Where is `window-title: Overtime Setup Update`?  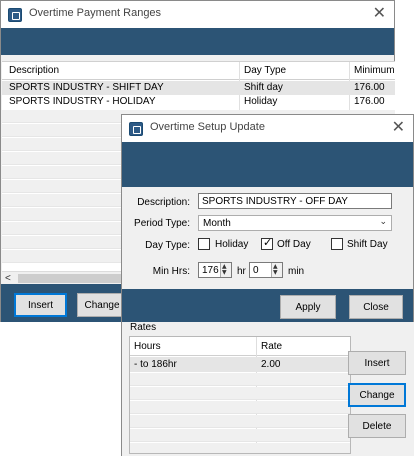 window-title: Overtime Setup Update is located at coordinates (207, 127).